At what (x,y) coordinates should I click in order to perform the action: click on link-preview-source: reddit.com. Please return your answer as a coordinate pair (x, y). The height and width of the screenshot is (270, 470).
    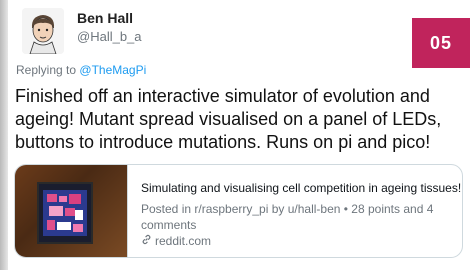
    Looking at the image, I should click on (176, 241).